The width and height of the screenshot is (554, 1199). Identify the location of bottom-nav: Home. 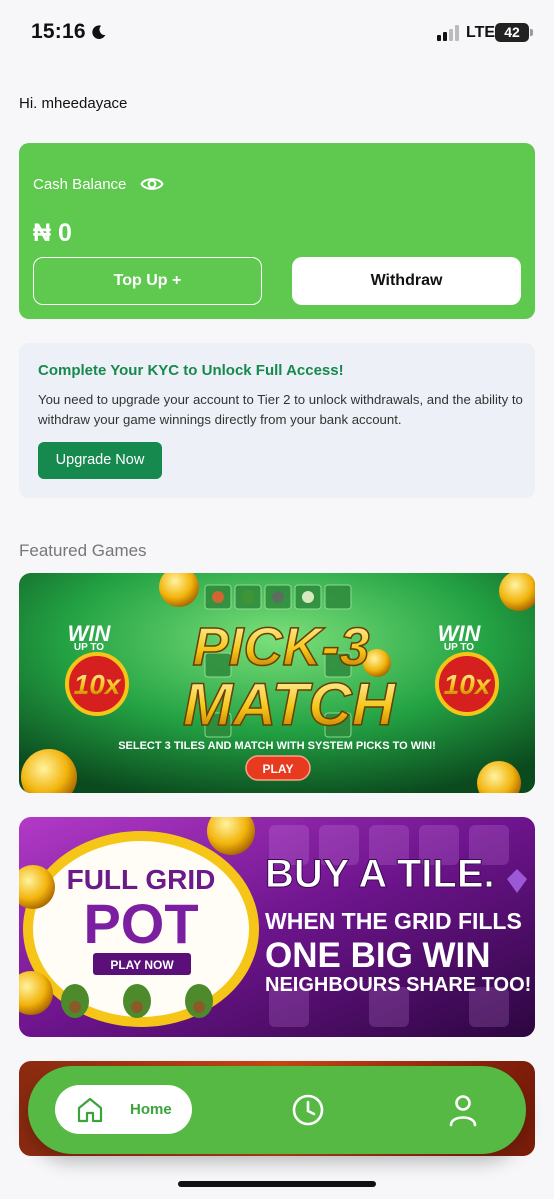
(277, 1110).